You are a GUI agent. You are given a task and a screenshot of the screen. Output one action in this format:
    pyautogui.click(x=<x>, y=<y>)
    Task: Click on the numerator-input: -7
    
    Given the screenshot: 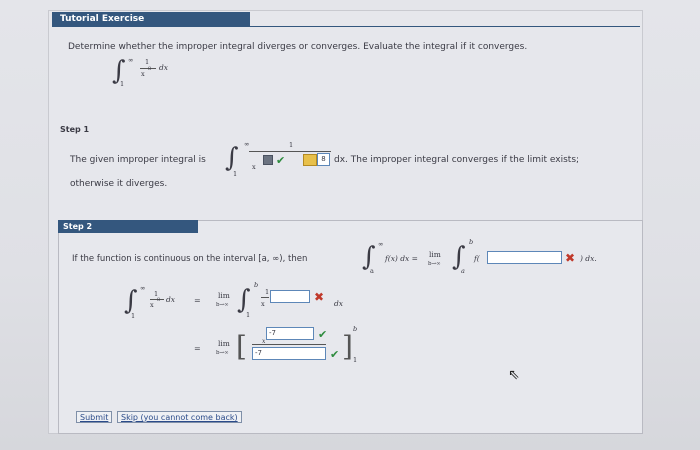 What is the action you would take?
    pyautogui.click(x=290, y=333)
    